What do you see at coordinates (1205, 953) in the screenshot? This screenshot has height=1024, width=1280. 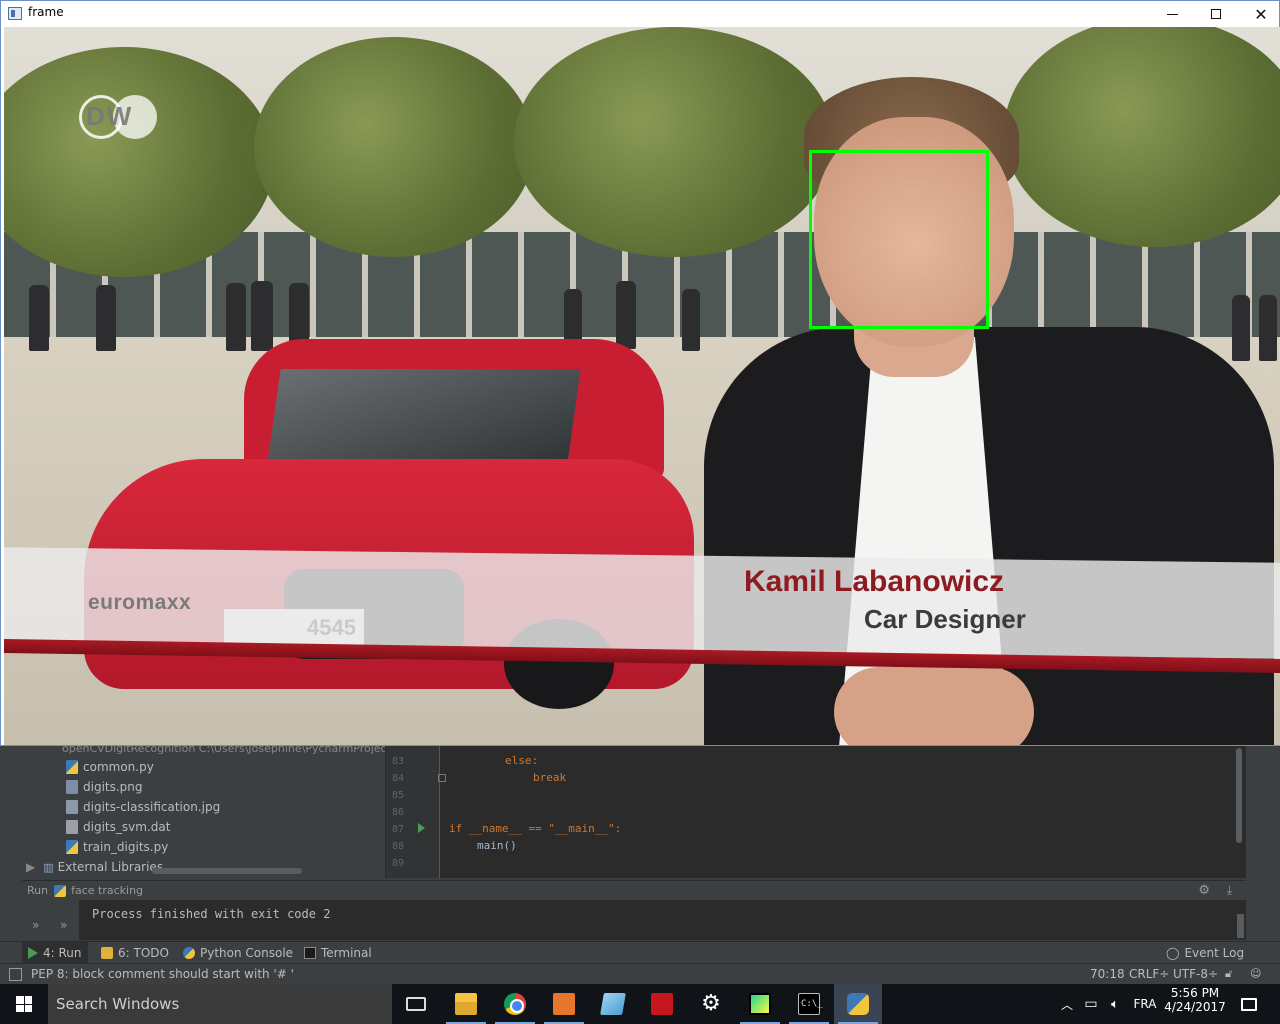 I see `tab-event-log: ◯ Event Log` at bounding box center [1205, 953].